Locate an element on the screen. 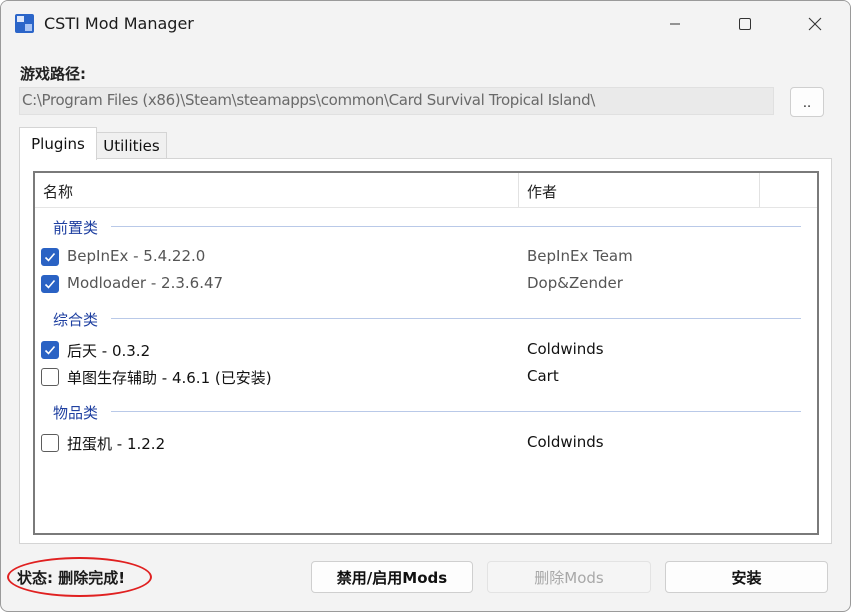 The width and height of the screenshot is (851, 612). mod-author: Cart is located at coordinates (543, 376).